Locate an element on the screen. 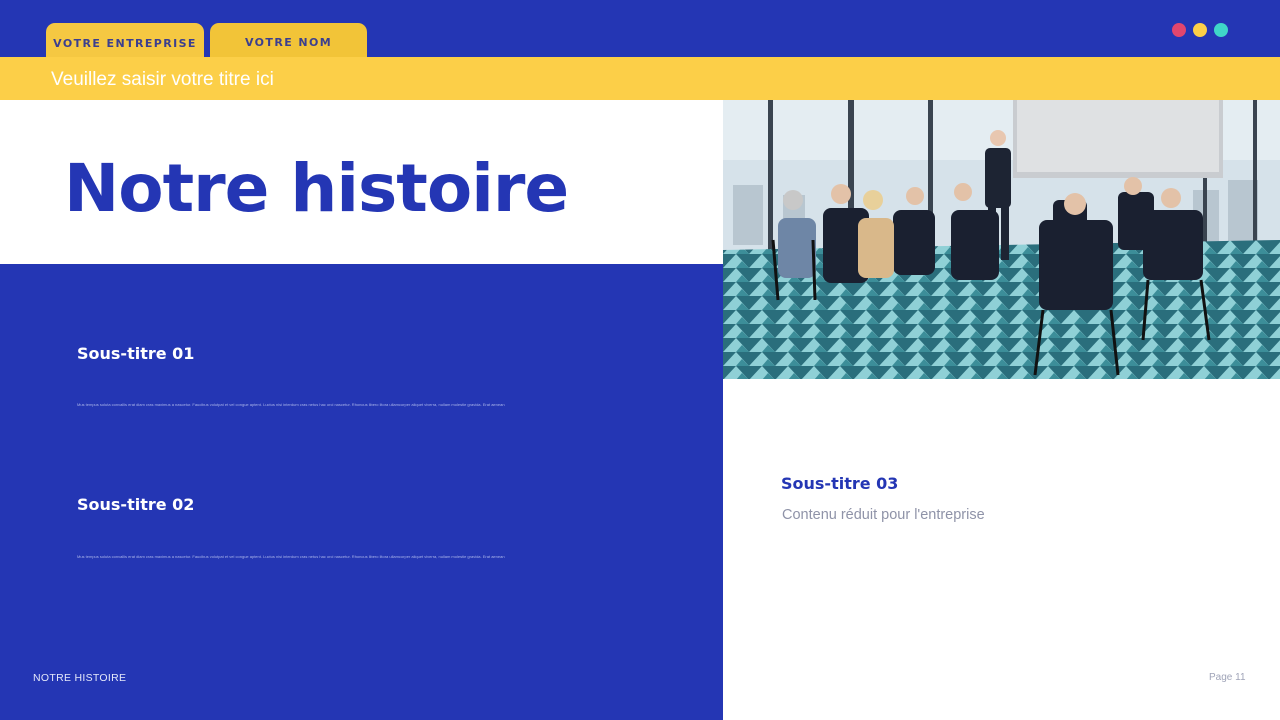 This screenshot has height=720, width=1280. subtitle-02: Sous-titre 02 is located at coordinates (136, 504).